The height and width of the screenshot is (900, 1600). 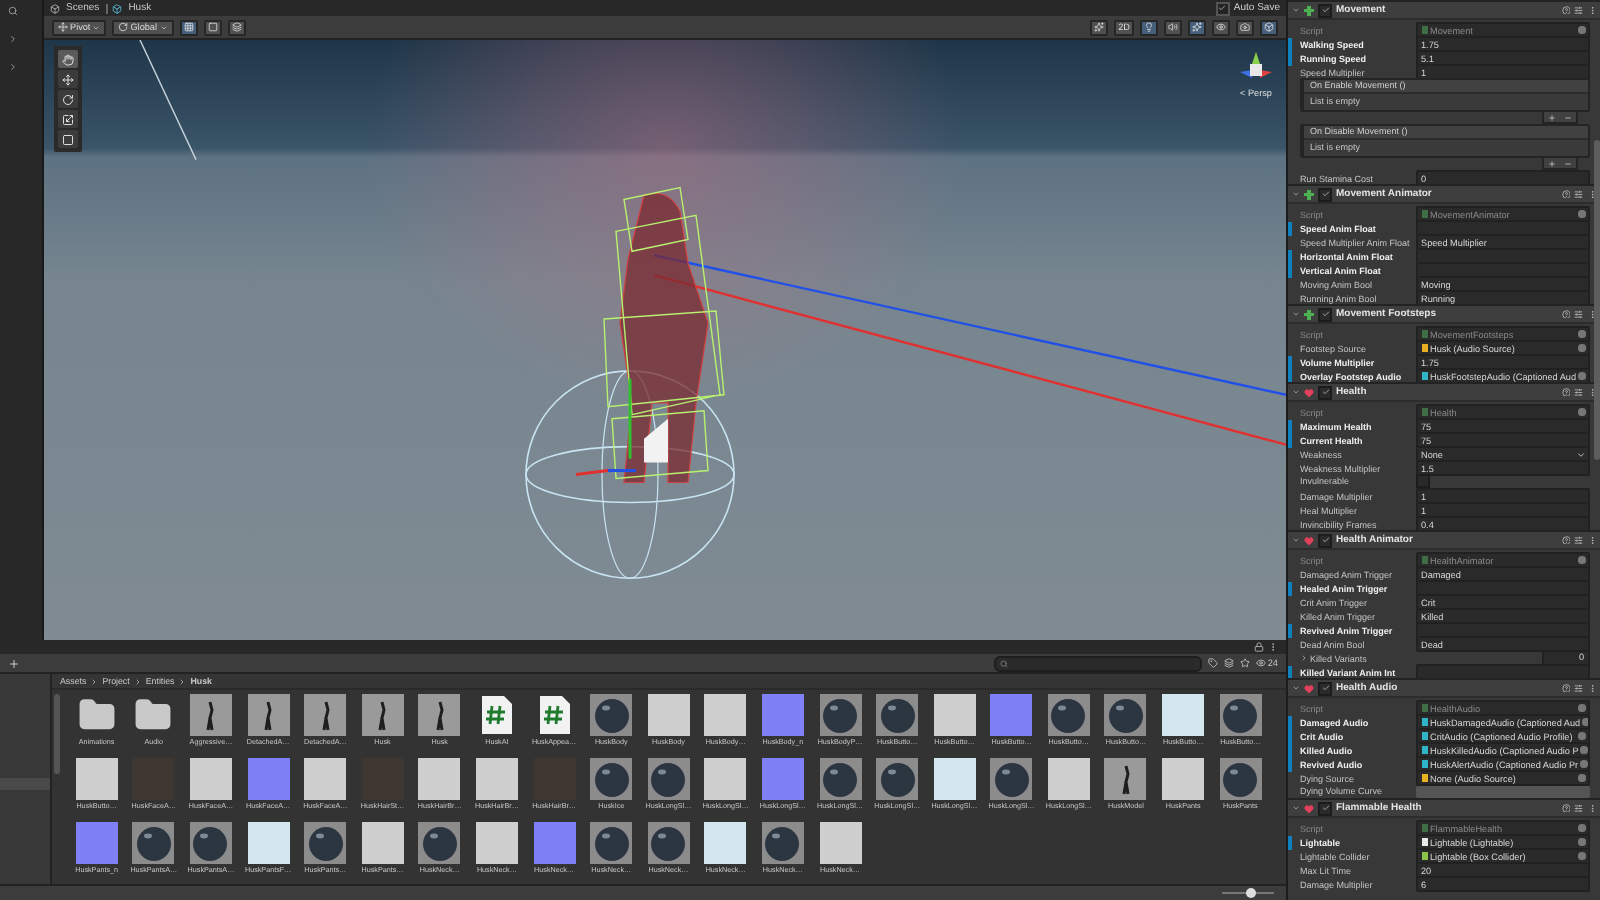 I want to click on visibility-button, so click(x=1221, y=27).